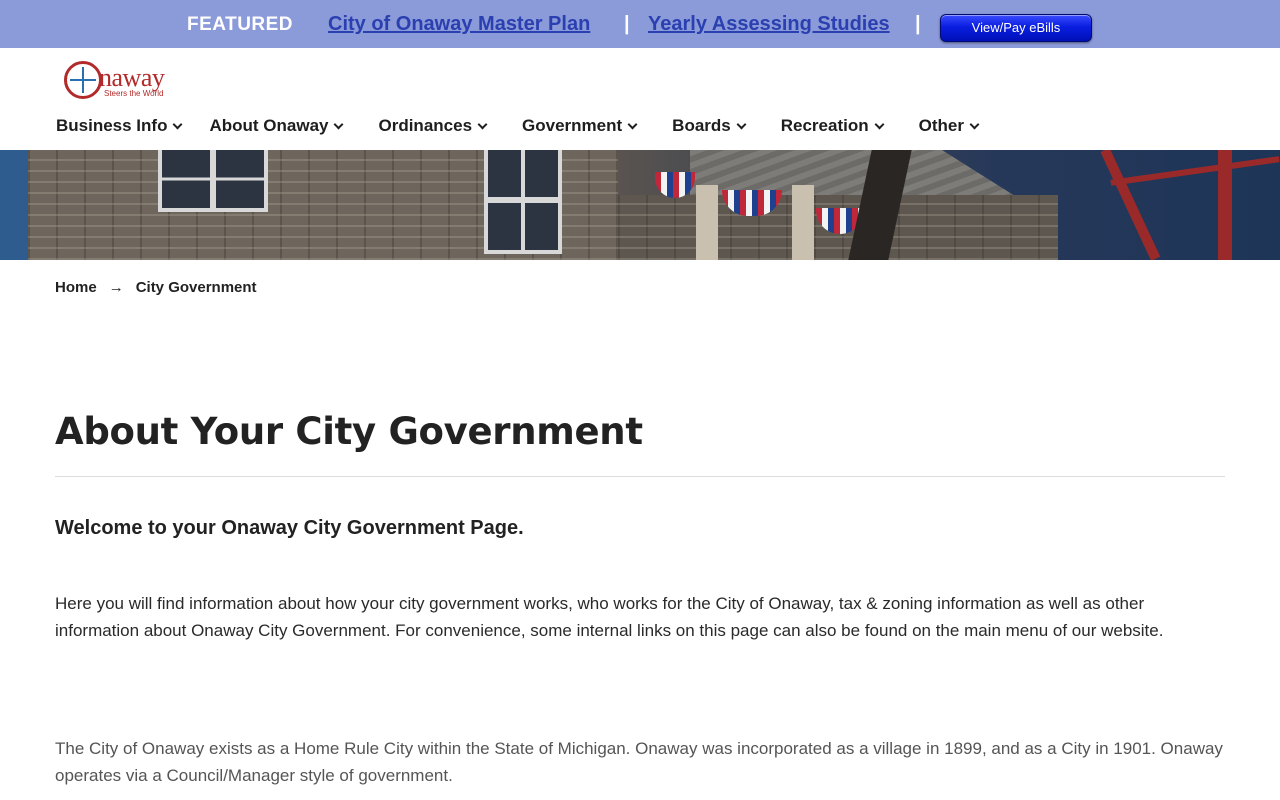 Image resolution: width=1280 pixels, height=800 pixels. I want to click on breadcrumb: Home → City Government, so click(156, 287).